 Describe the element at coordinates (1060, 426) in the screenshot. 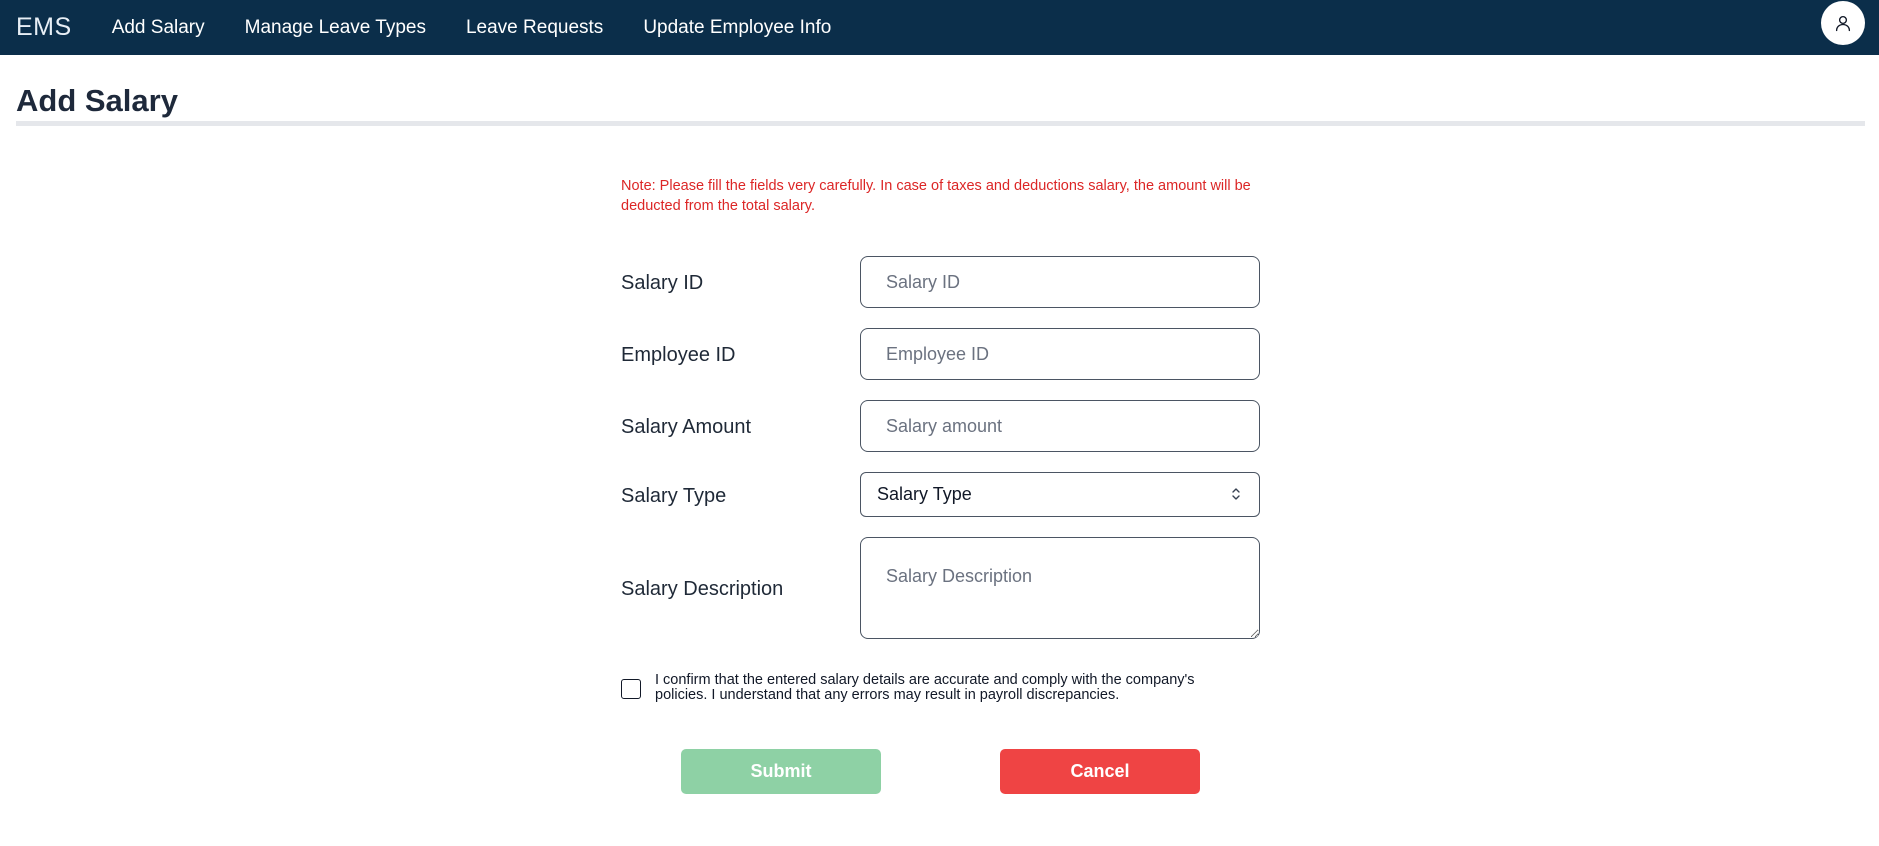

I see `salary-amount-input` at that location.